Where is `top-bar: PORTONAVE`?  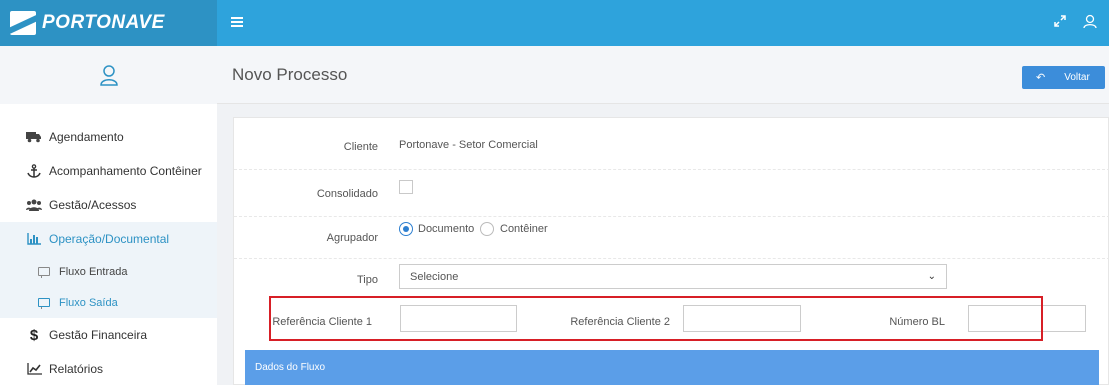
top-bar: PORTONAVE is located at coordinates (554, 23).